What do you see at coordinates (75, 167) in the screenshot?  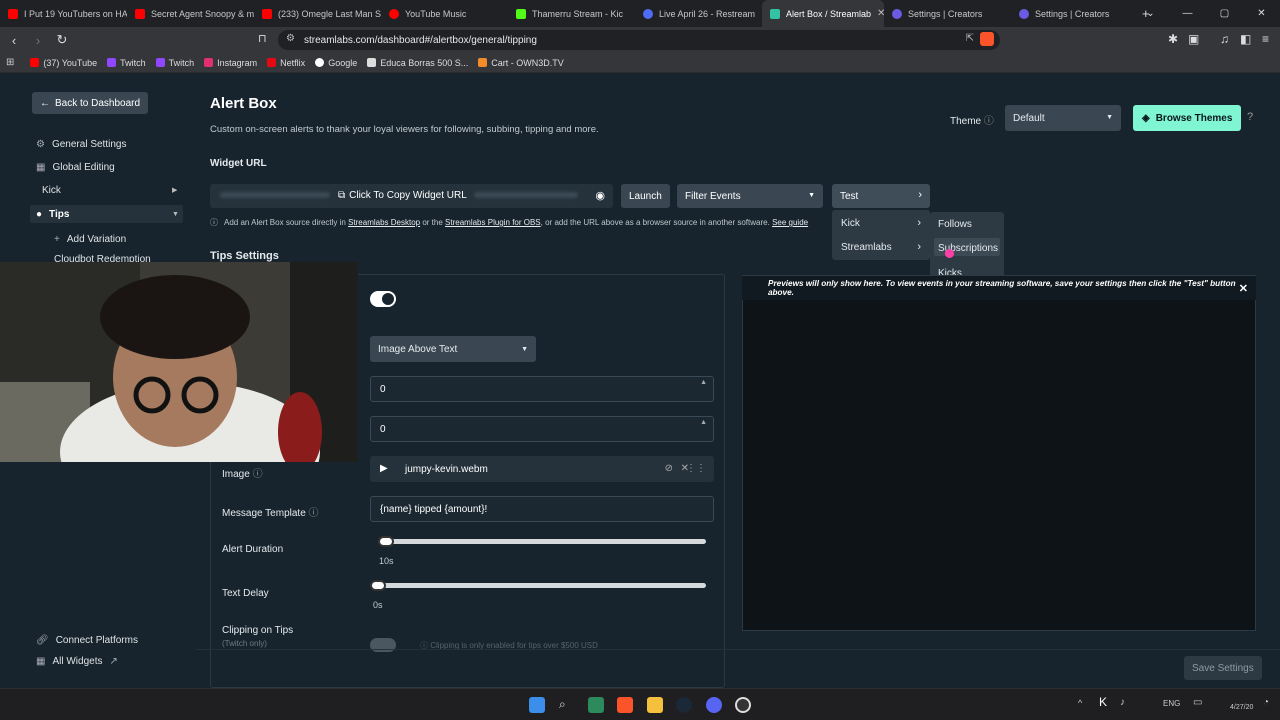 I see `sidebar-item-global-editing: ▦ Global Editing` at bounding box center [75, 167].